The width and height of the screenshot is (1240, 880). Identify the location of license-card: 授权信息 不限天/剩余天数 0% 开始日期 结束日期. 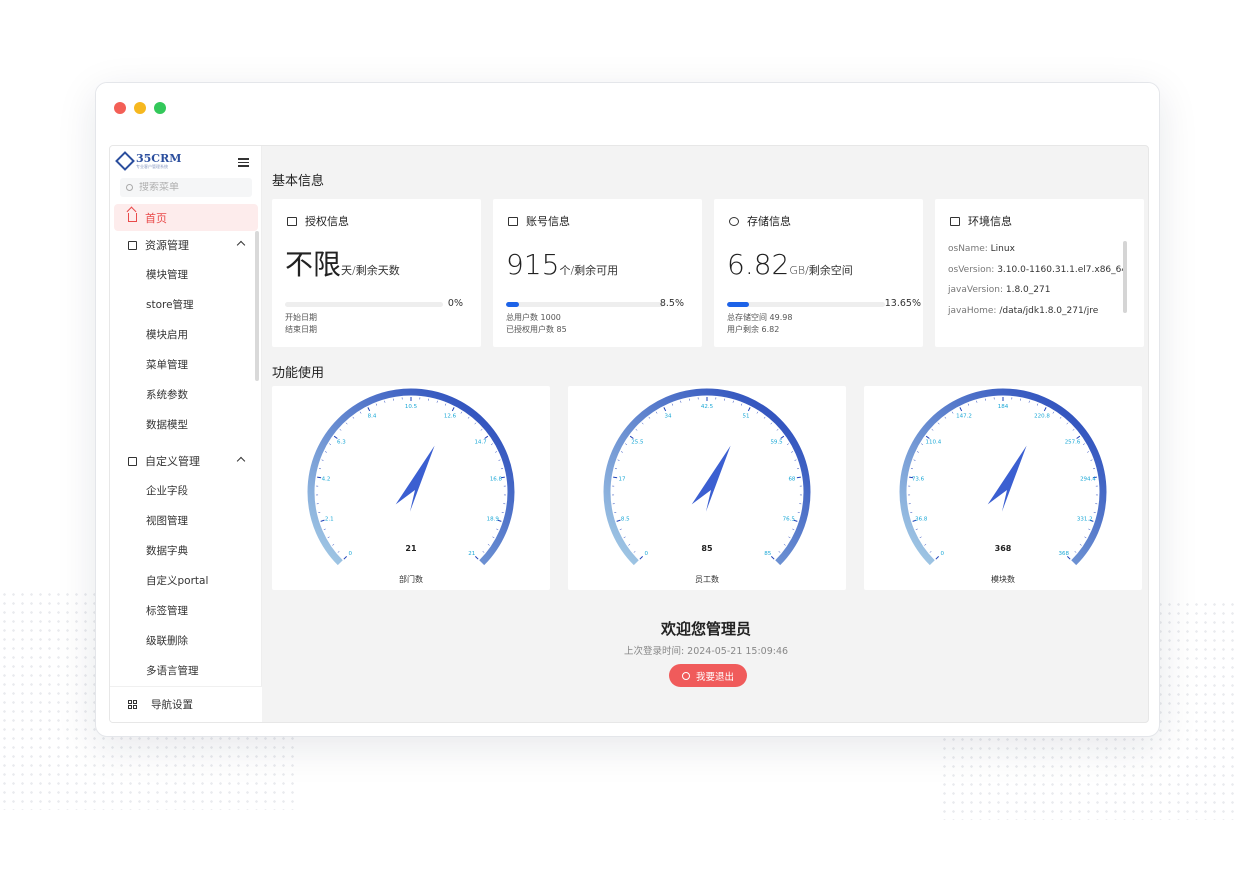
(376, 273).